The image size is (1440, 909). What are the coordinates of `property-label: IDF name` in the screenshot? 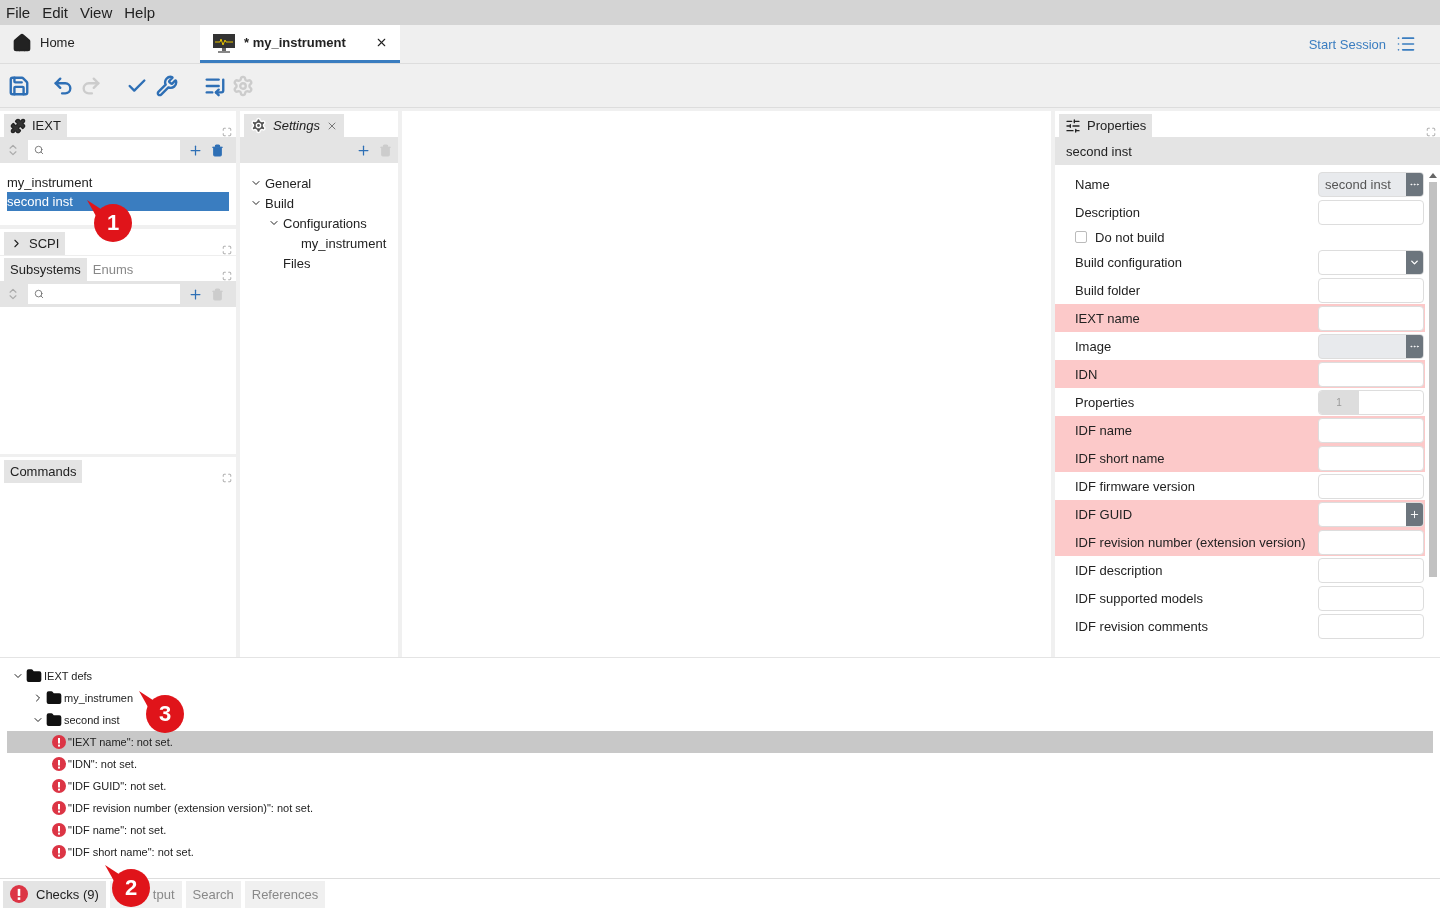 It's located at (1104, 430).